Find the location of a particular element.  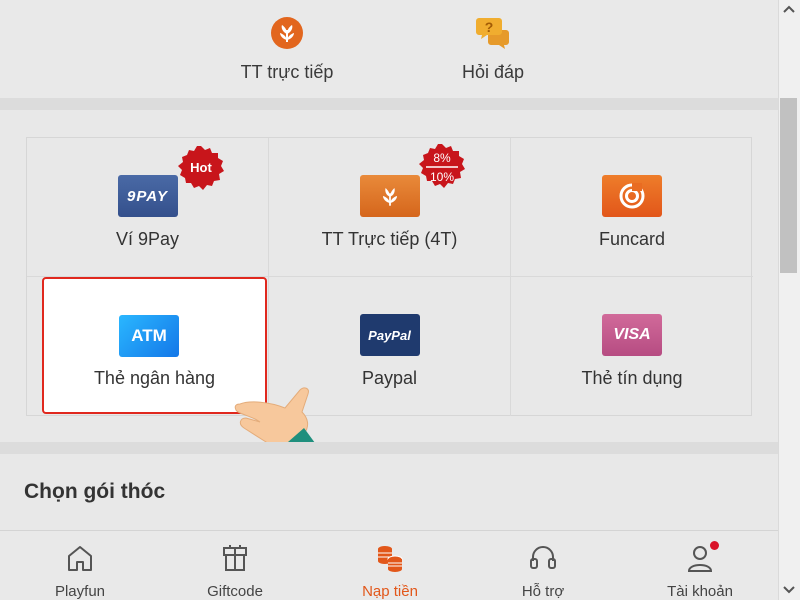

payment-label: Thẻ tín dụng is located at coordinates (632, 378).